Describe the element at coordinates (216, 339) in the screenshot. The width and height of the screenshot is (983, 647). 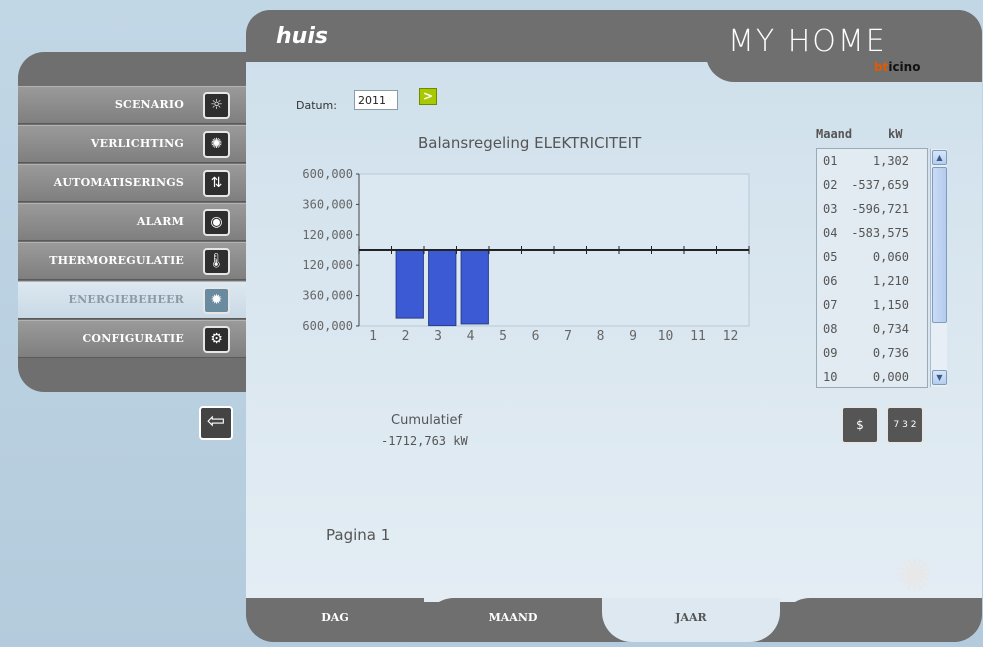
I see `gear-icon: ⚙` at that location.